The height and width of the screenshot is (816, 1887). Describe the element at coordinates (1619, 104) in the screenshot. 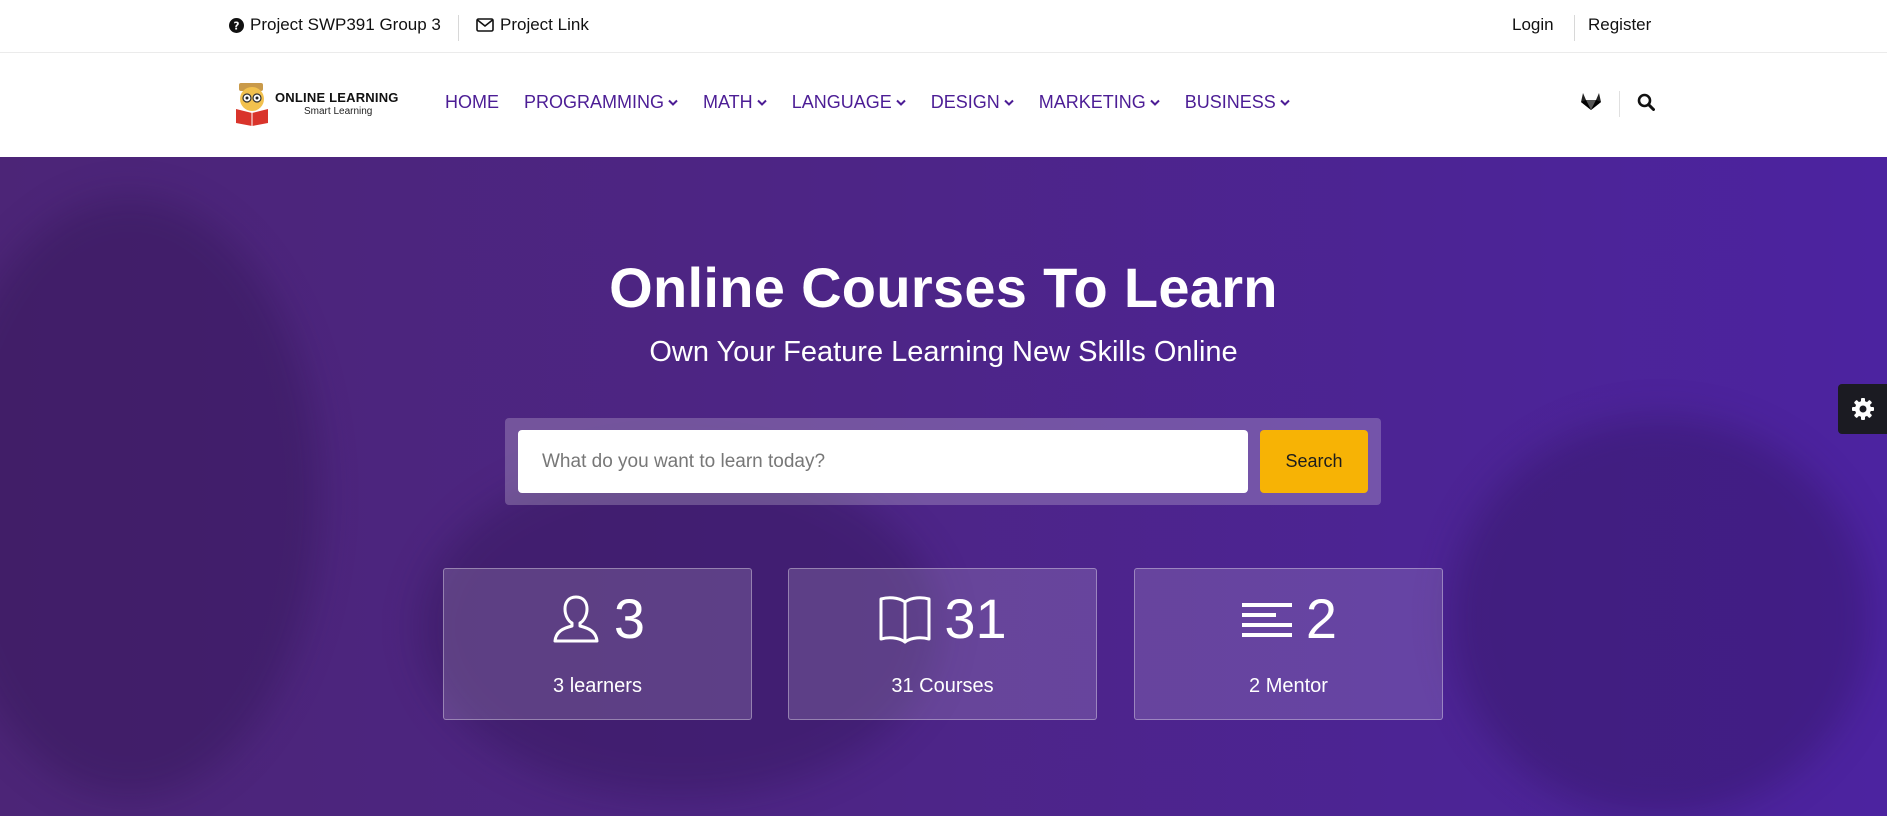

I see `nav-divider` at that location.